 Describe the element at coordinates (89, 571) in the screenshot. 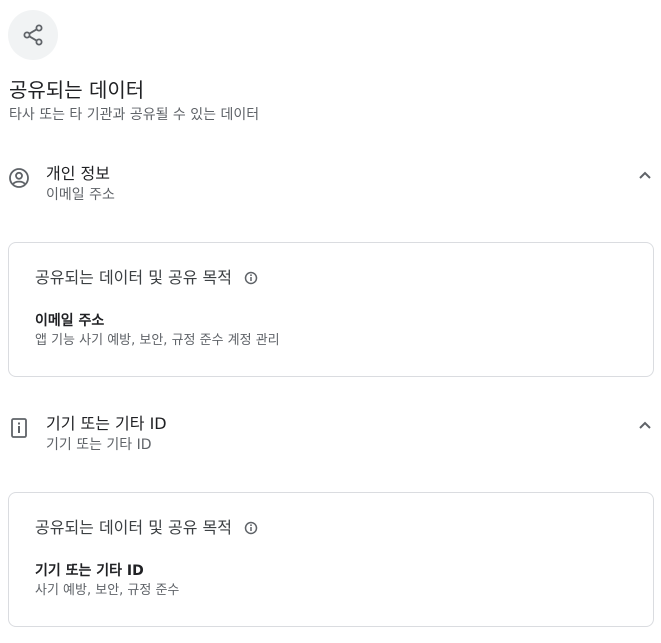

I see `item-title: 기기 또는 기타 ID` at that location.